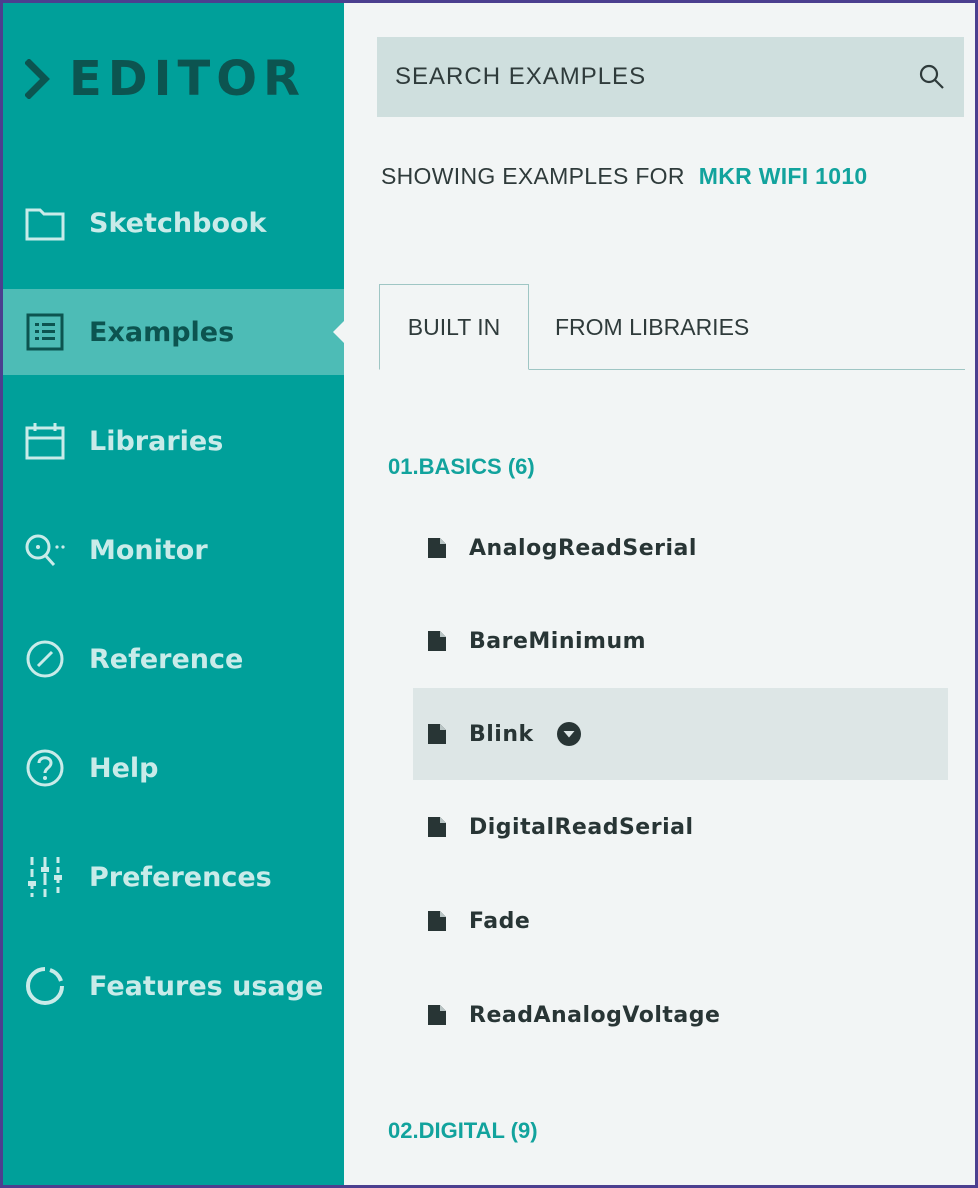 The width and height of the screenshot is (978, 1188). Describe the element at coordinates (932, 77) in the screenshot. I see `search-icon` at that location.